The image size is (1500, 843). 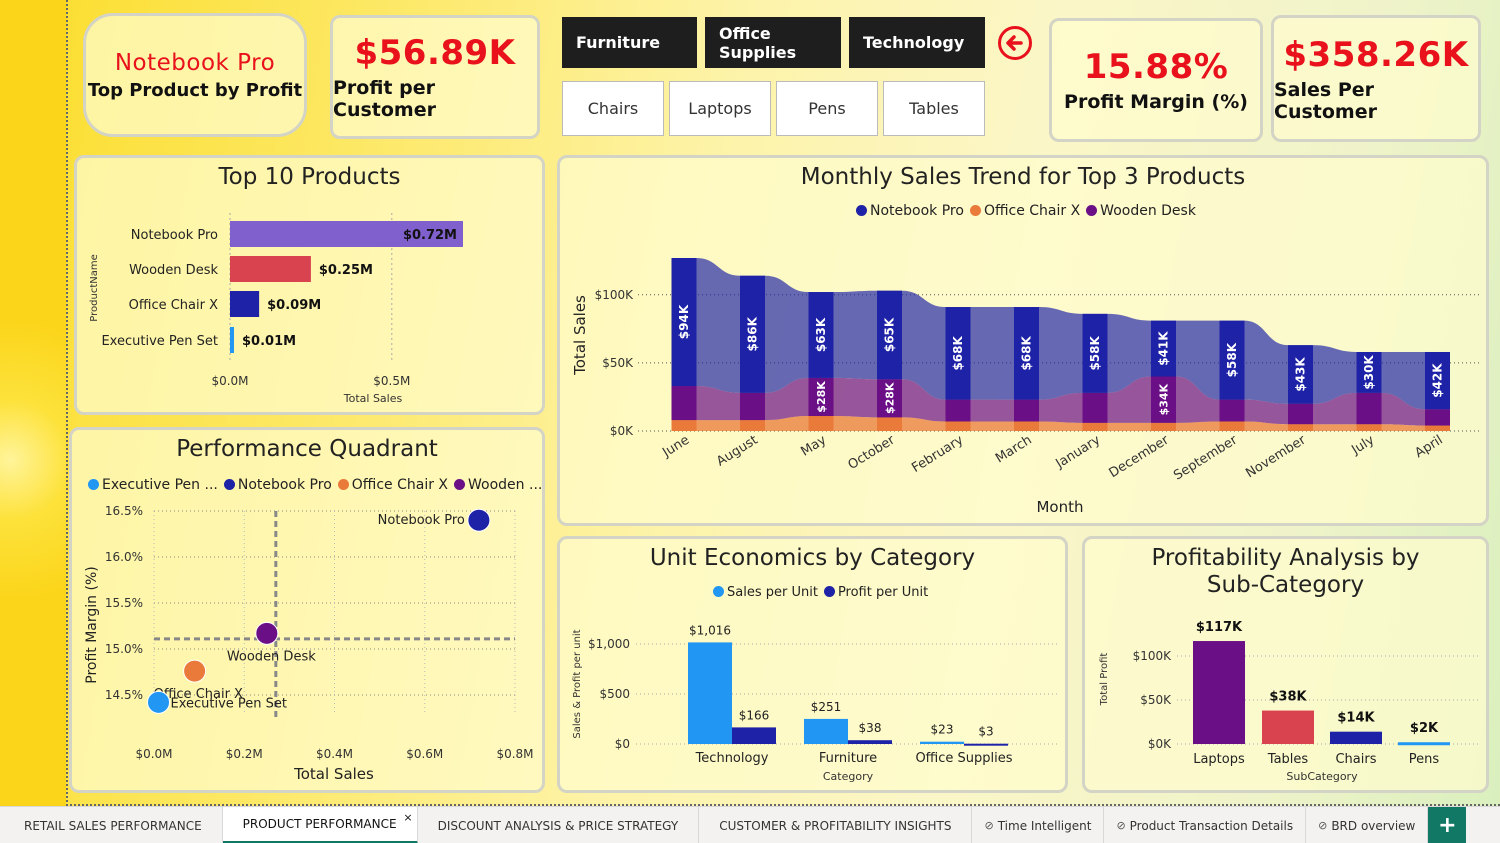 What do you see at coordinates (826, 707) in the screenshot?
I see `data-label: $251` at bounding box center [826, 707].